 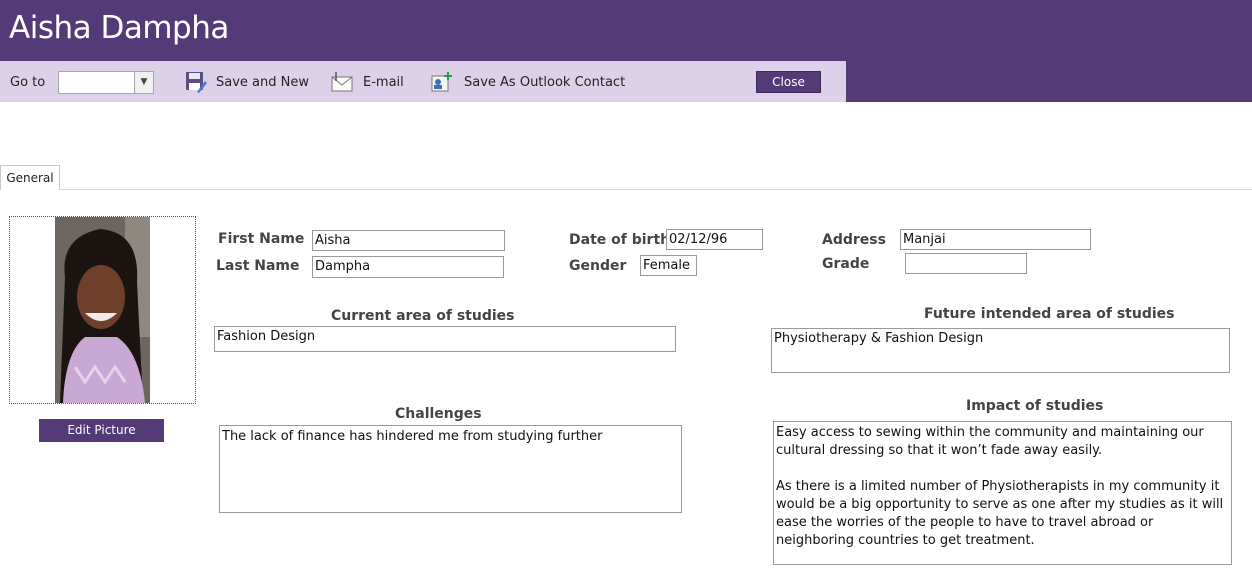 What do you see at coordinates (656, 189) in the screenshot?
I see `tab-divider` at bounding box center [656, 189].